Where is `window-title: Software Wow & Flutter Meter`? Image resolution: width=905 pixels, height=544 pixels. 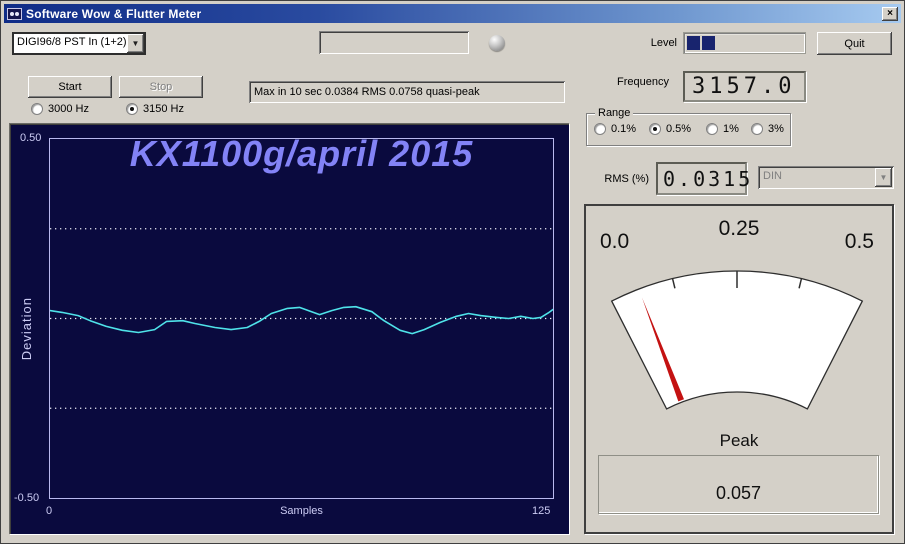
window-title: Software Wow & Flutter Meter is located at coordinates (114, 13).